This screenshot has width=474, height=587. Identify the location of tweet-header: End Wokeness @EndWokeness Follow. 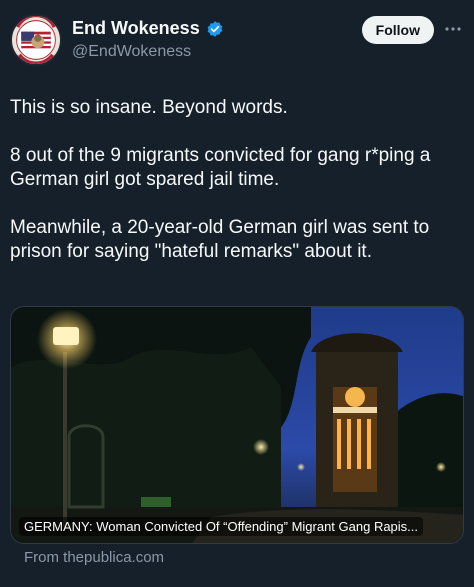
(237, 39).